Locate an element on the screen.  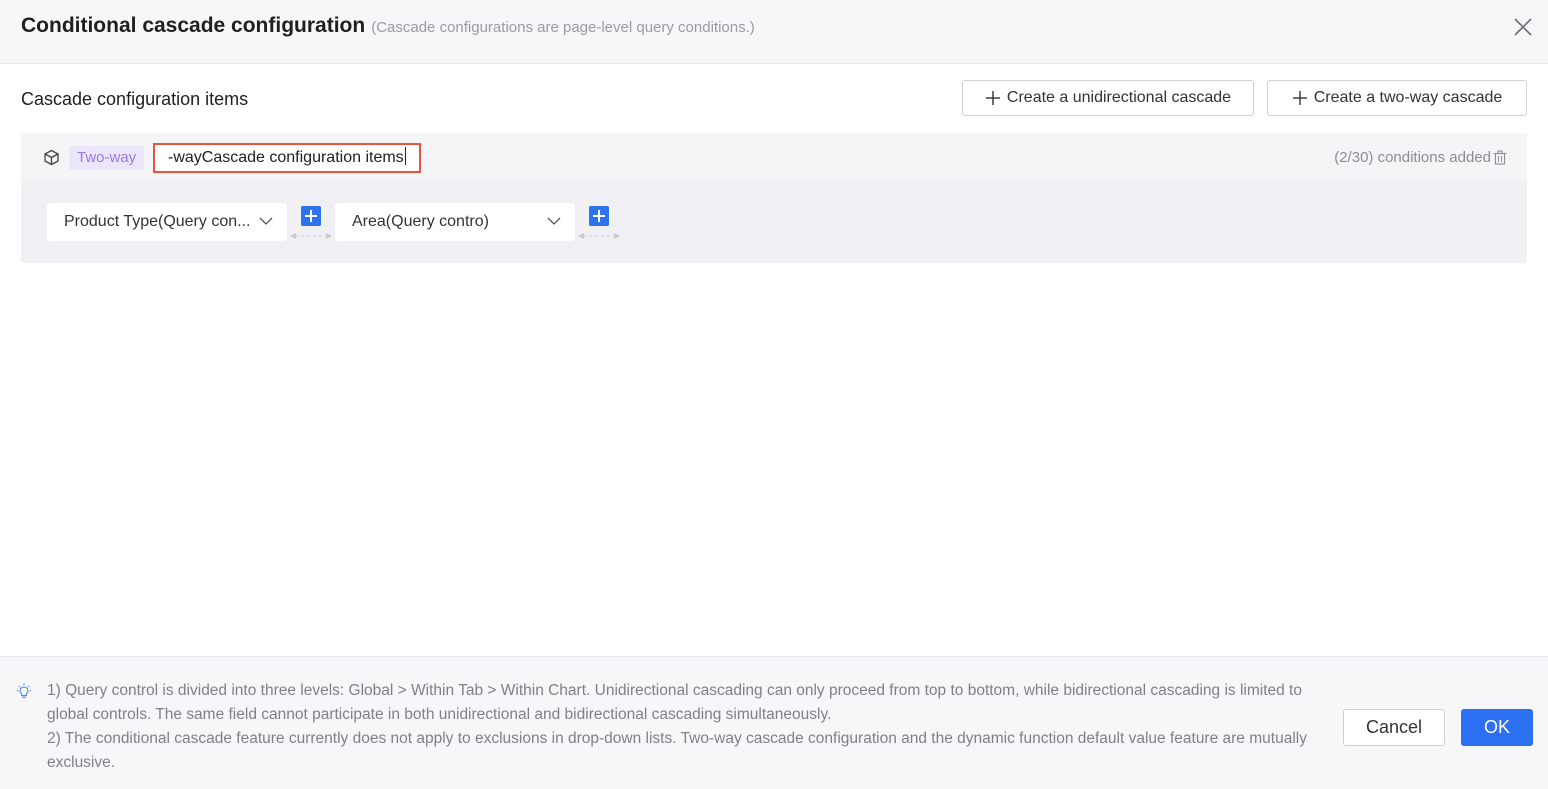
cube-icon is located at coordinates (51, 157).